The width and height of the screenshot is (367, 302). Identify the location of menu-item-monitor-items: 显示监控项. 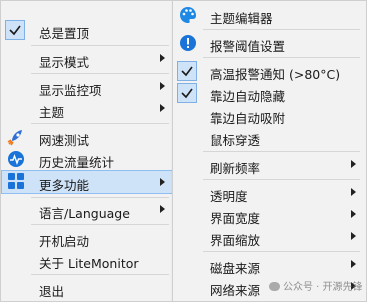
(88, 87).